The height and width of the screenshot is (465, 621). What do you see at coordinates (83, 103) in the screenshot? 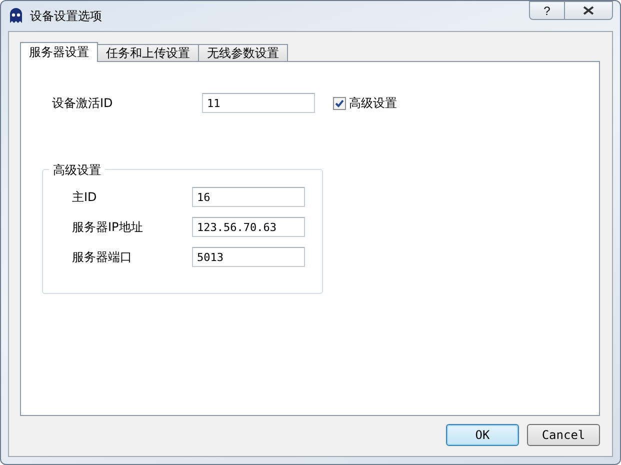
I see `field-label: 设备激活ID` at bounding box center [83, 103].